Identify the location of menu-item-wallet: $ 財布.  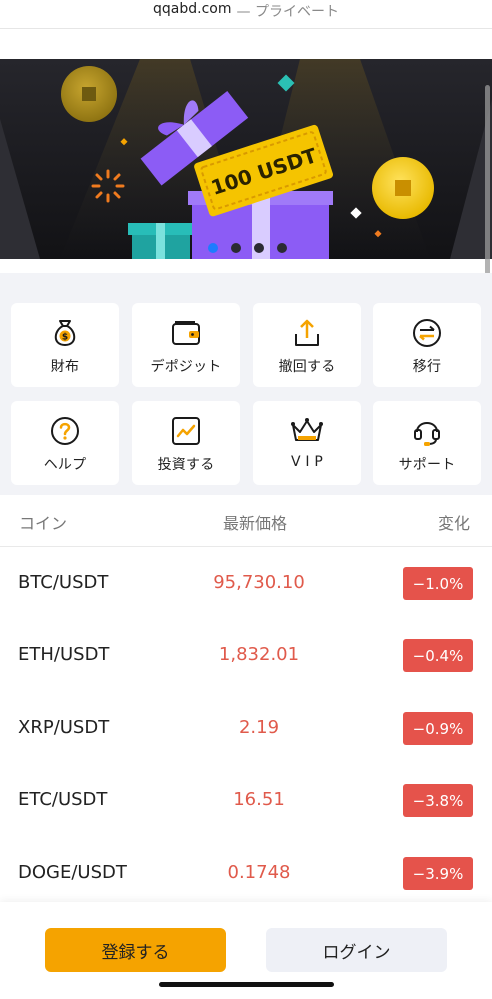
(65, 345).